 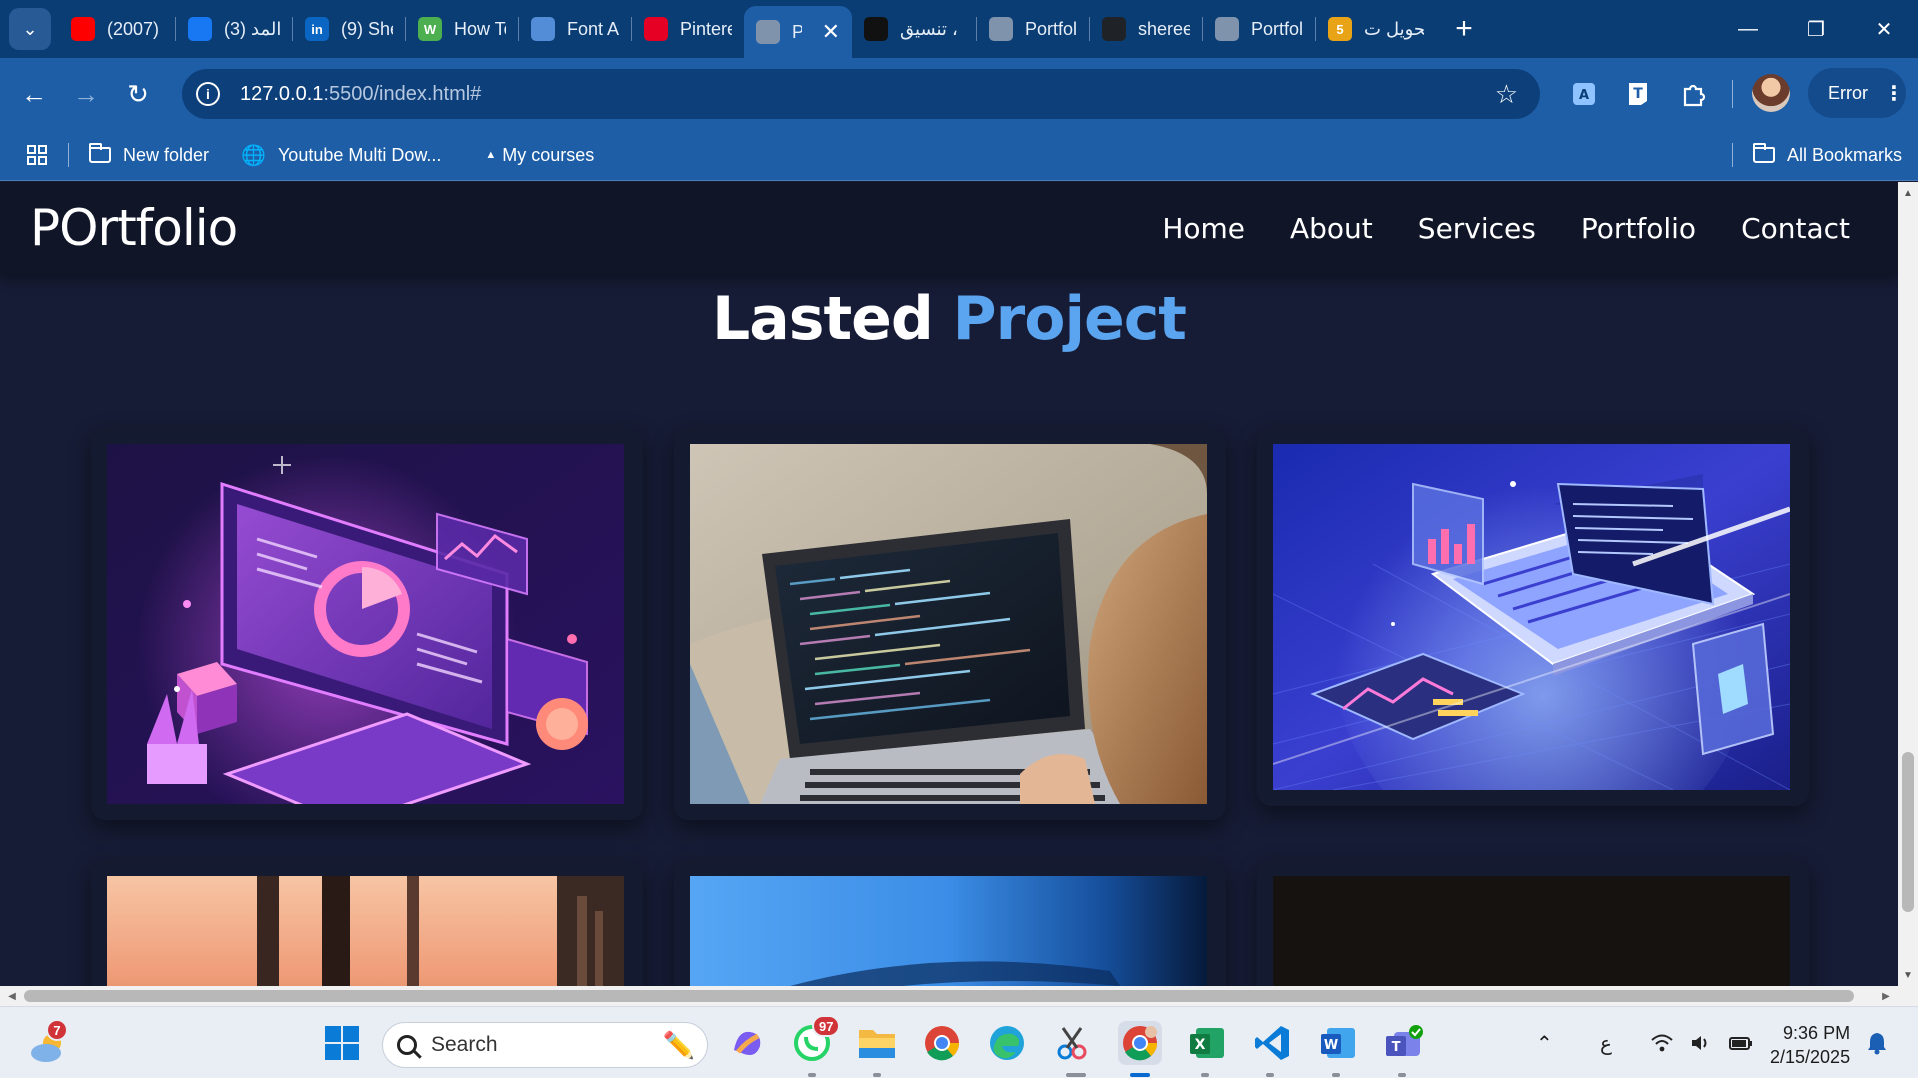 I want to click on edge-icon, so click(x=1007, y=1043).